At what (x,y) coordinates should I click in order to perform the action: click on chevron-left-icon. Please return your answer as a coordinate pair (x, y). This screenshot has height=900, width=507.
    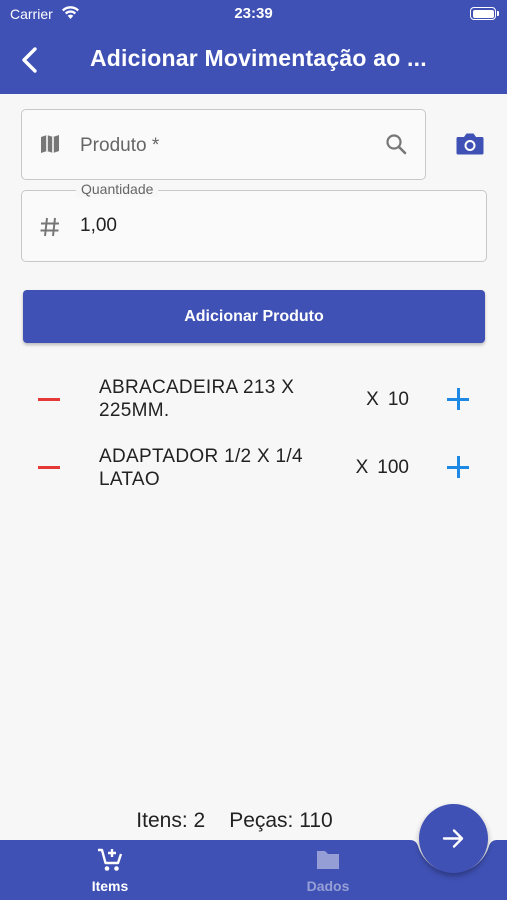
    Looking at the image, I should click on (30, 60).